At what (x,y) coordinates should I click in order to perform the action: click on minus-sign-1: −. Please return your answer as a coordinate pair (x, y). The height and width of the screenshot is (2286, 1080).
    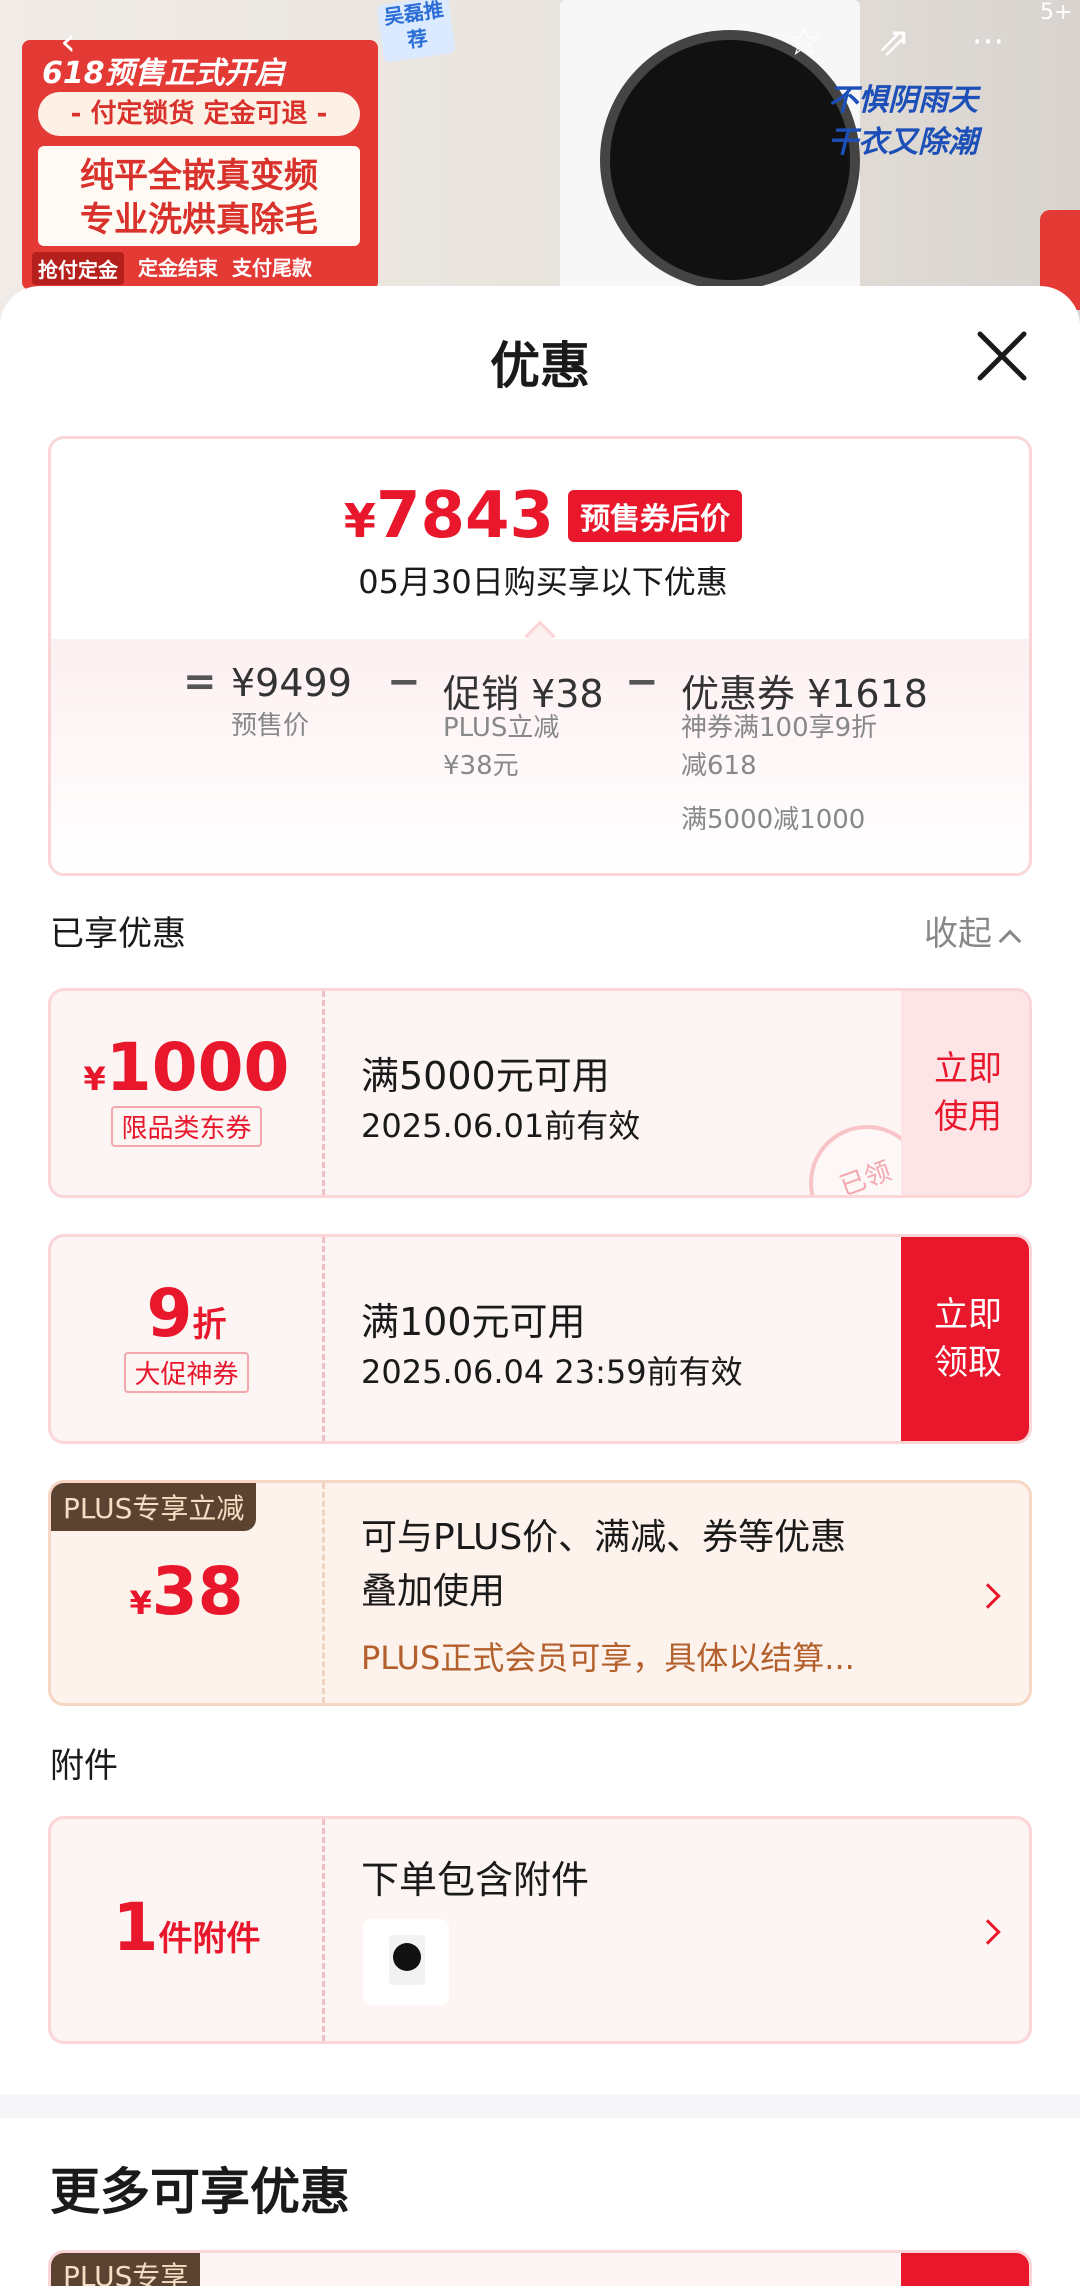
    Looking at the image, I should click on (404, 682).